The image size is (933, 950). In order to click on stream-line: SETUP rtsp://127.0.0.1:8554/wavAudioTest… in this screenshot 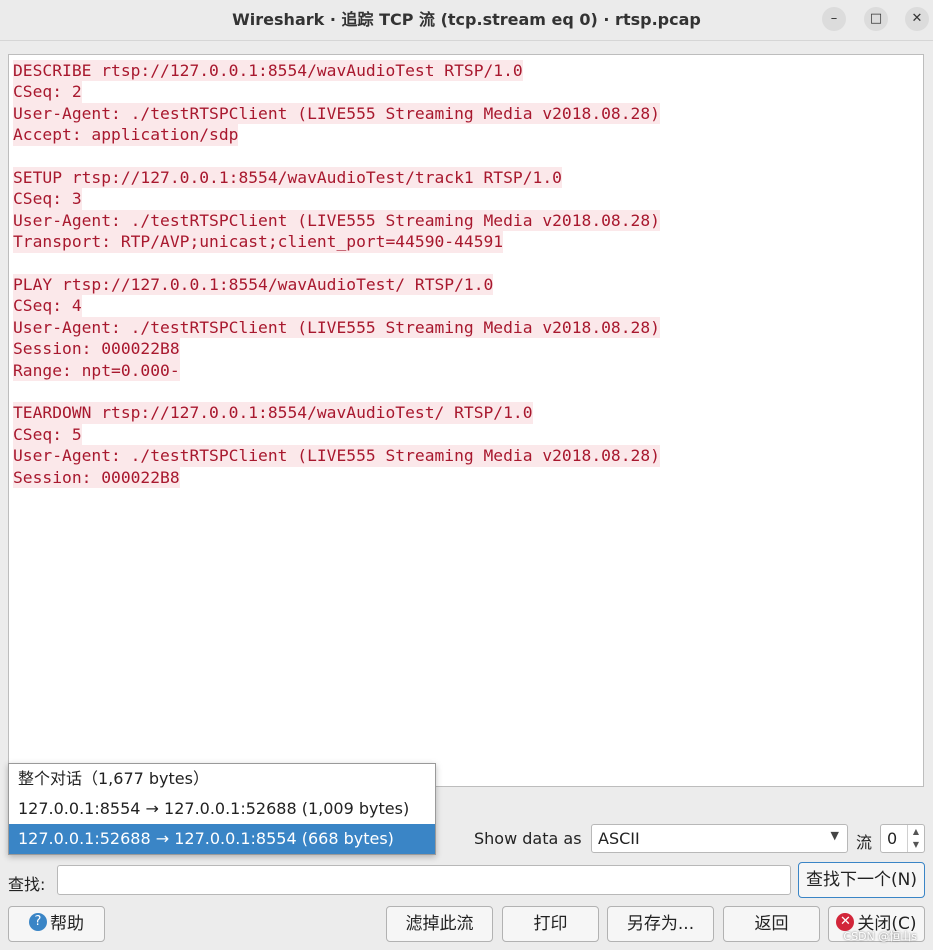, I will do `click(287, 178)`.